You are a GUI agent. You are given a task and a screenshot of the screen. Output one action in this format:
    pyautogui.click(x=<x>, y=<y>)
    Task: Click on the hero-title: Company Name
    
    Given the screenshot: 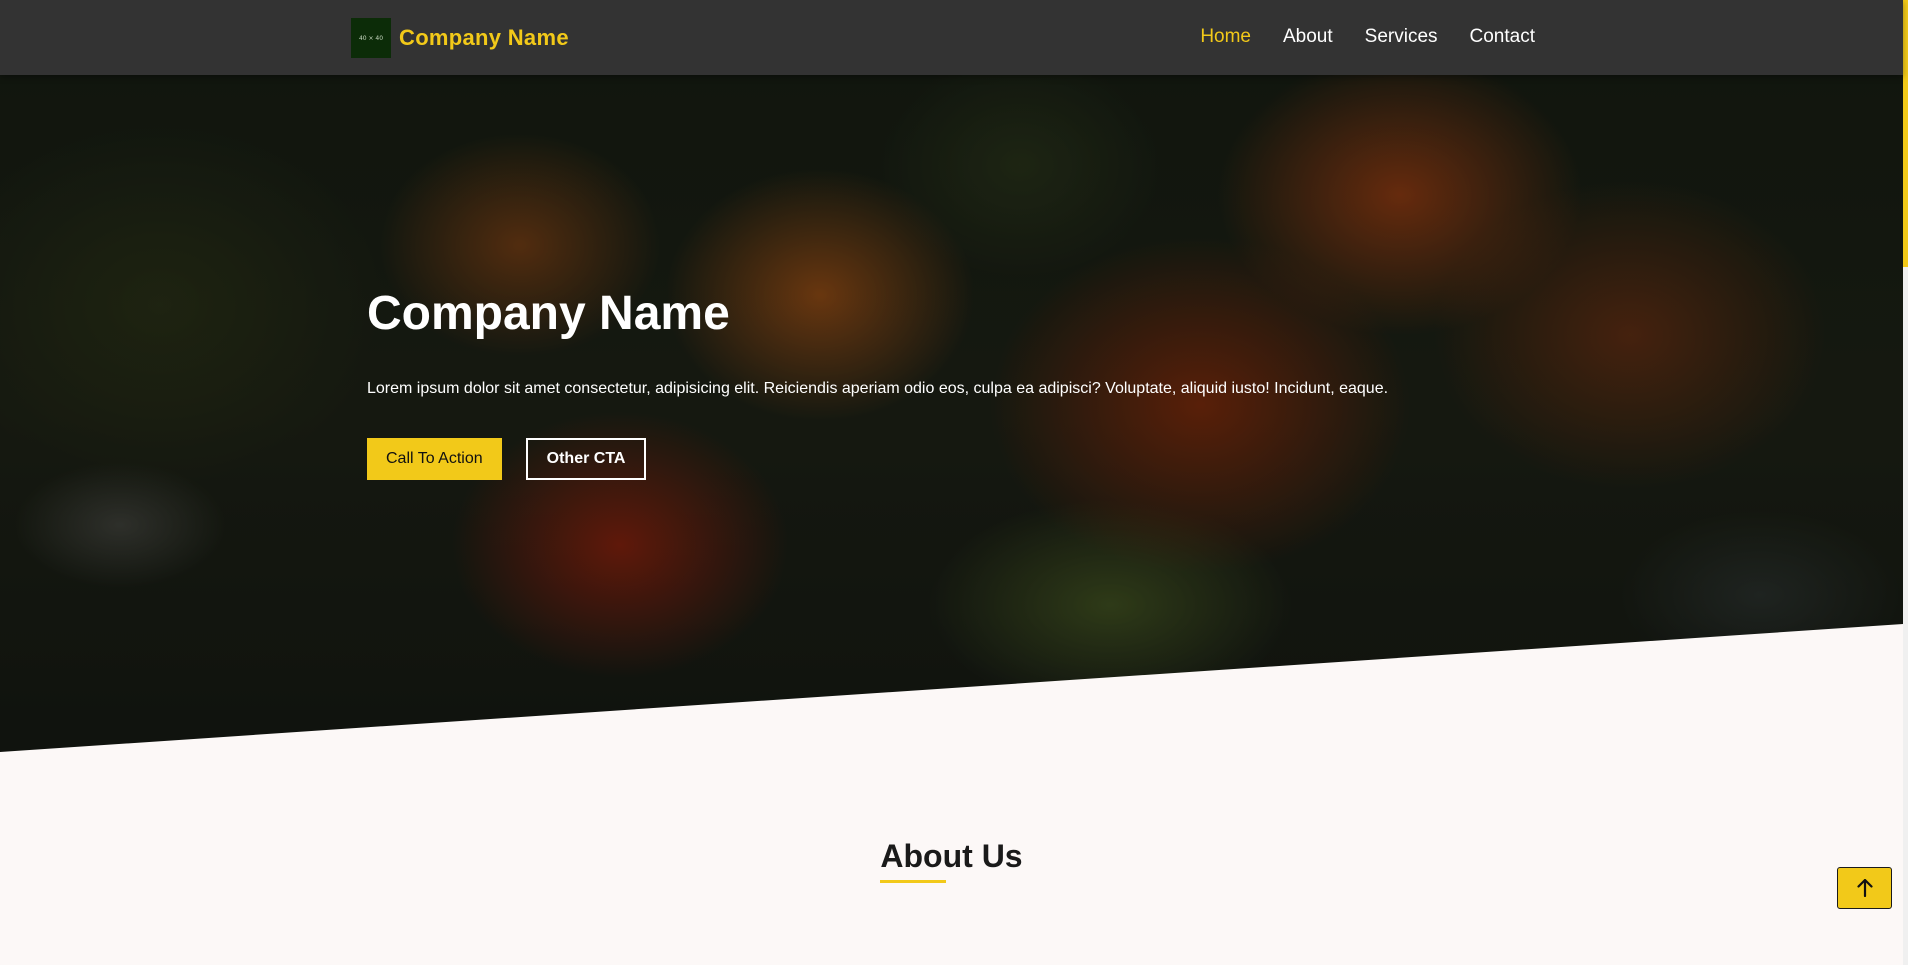 What is the action you would take?
    pyautogui.click(x=548, y=313)
    